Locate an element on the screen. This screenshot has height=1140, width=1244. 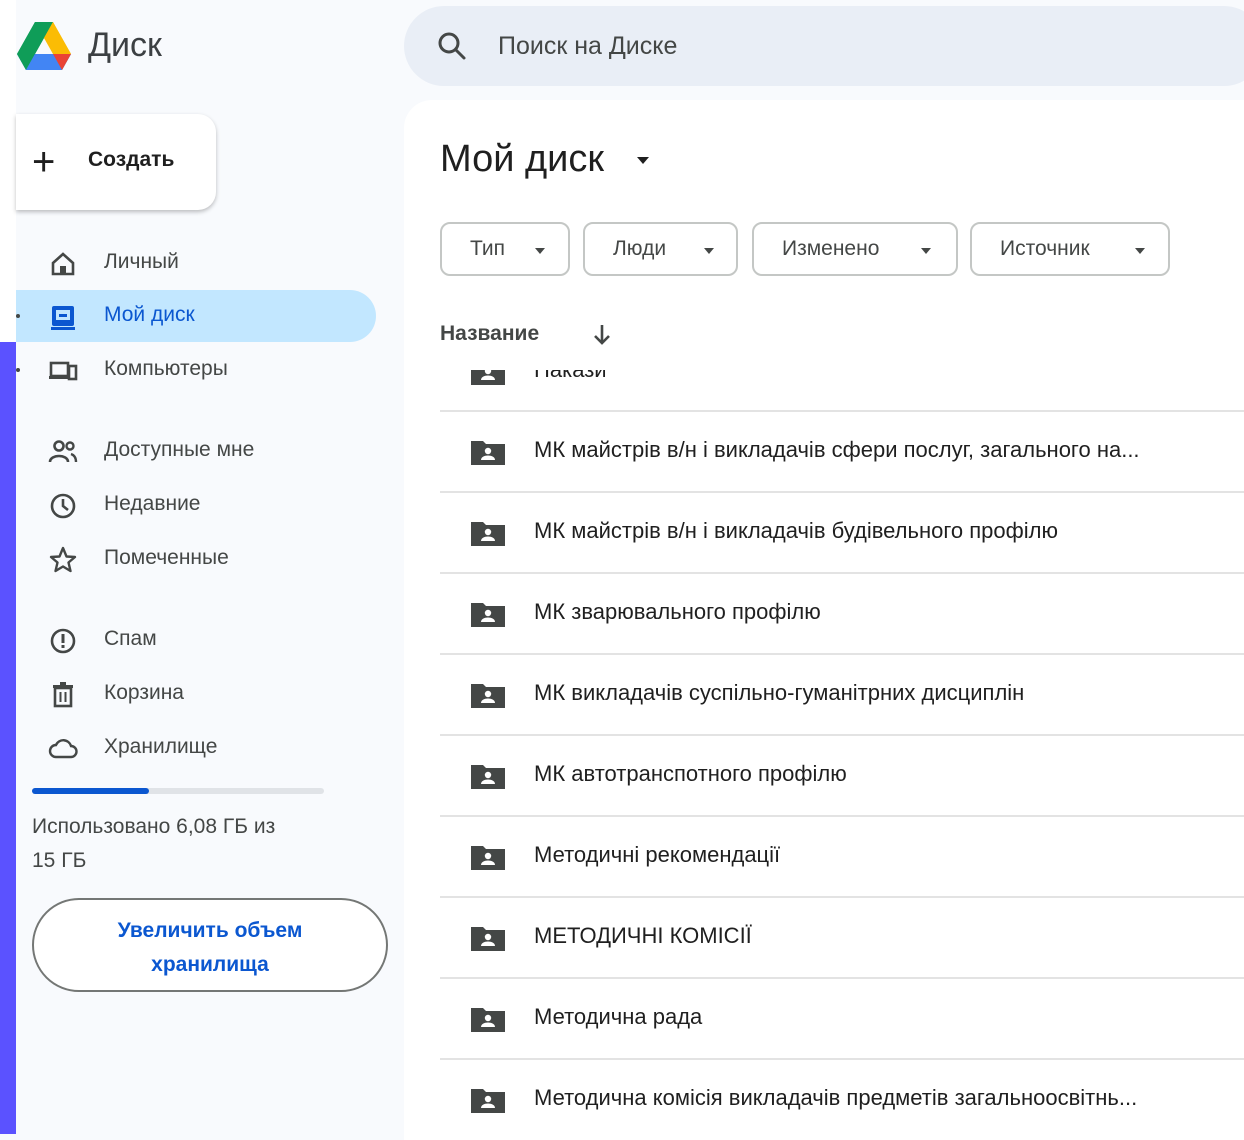
storage-progress-fill is located at coordinates (90, 791).